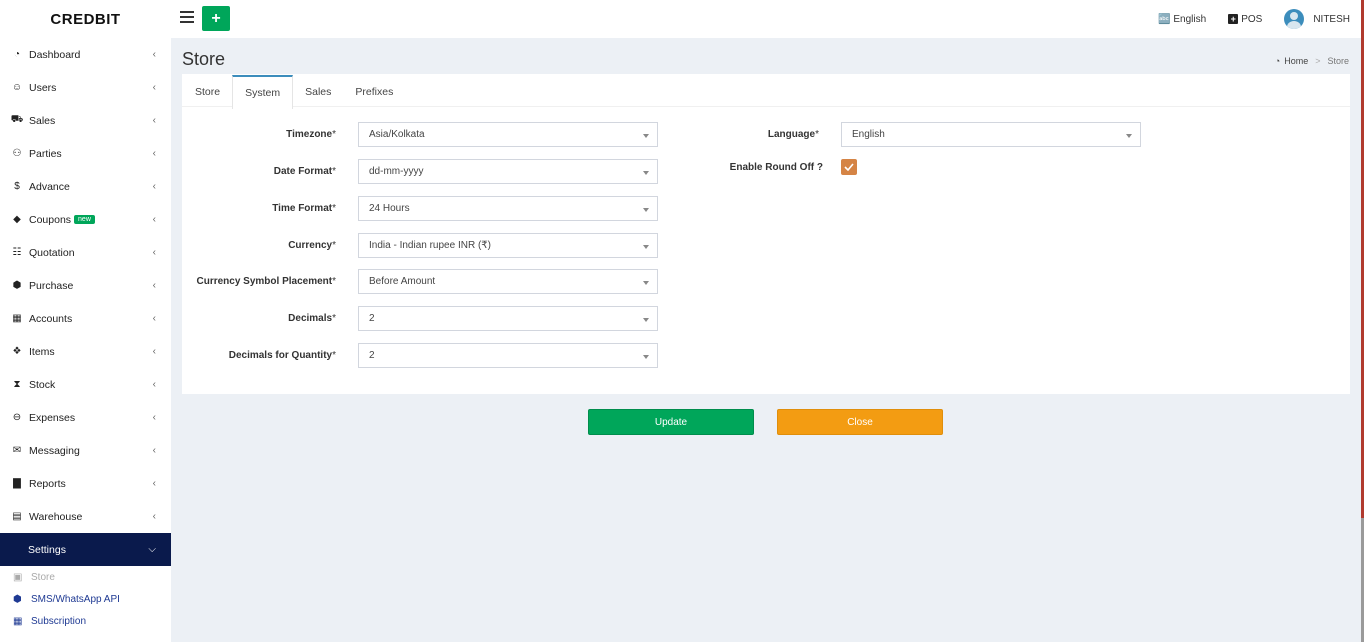  What do you see at coordinates (49, 186) in the screenshot?
I see `sidebar-item-label: Advance` at bounding box center [49, 186].